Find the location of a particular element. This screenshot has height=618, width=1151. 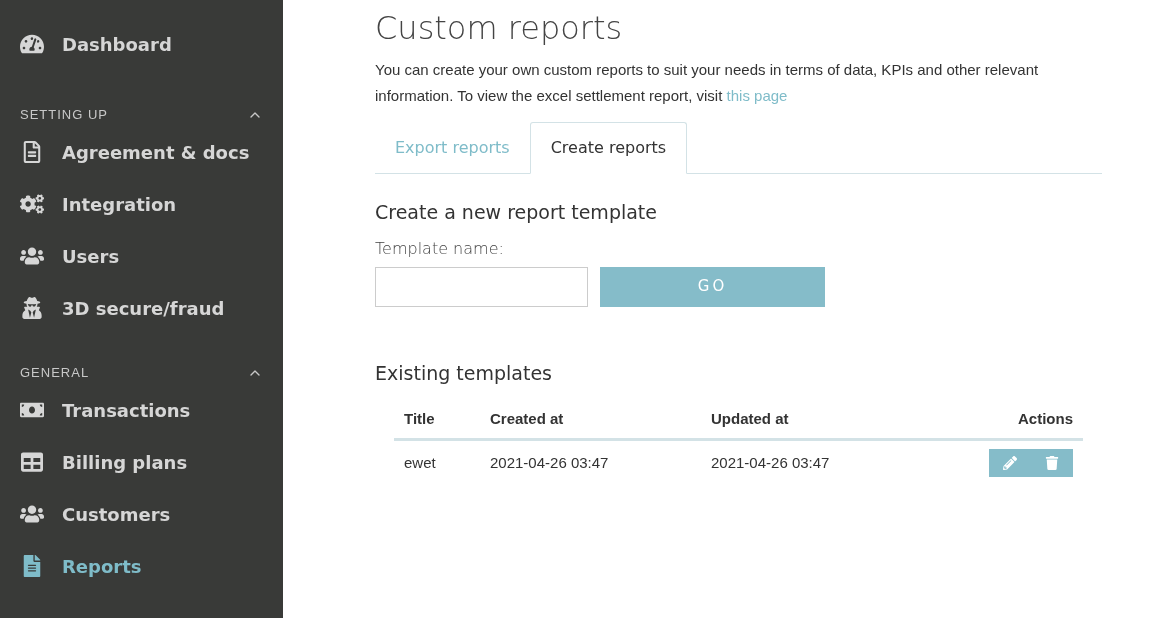

nav-item: Users is located at coordinates (141, 256).